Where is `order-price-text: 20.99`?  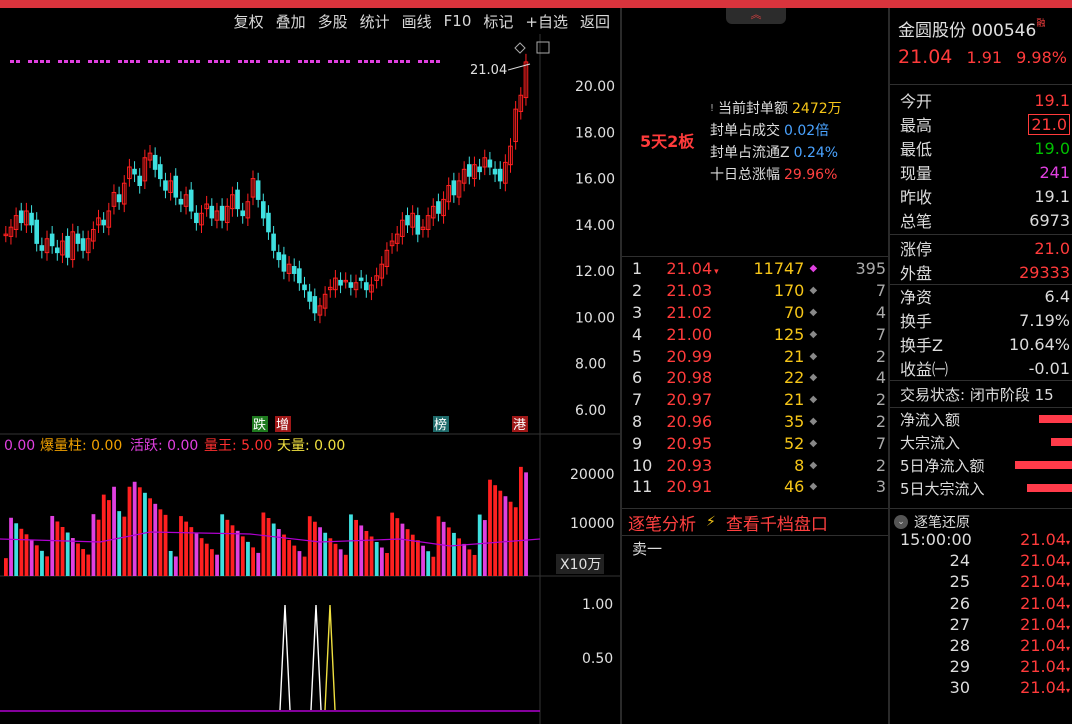
order-price-text: 20.99 is located at coordinates (689, 356).